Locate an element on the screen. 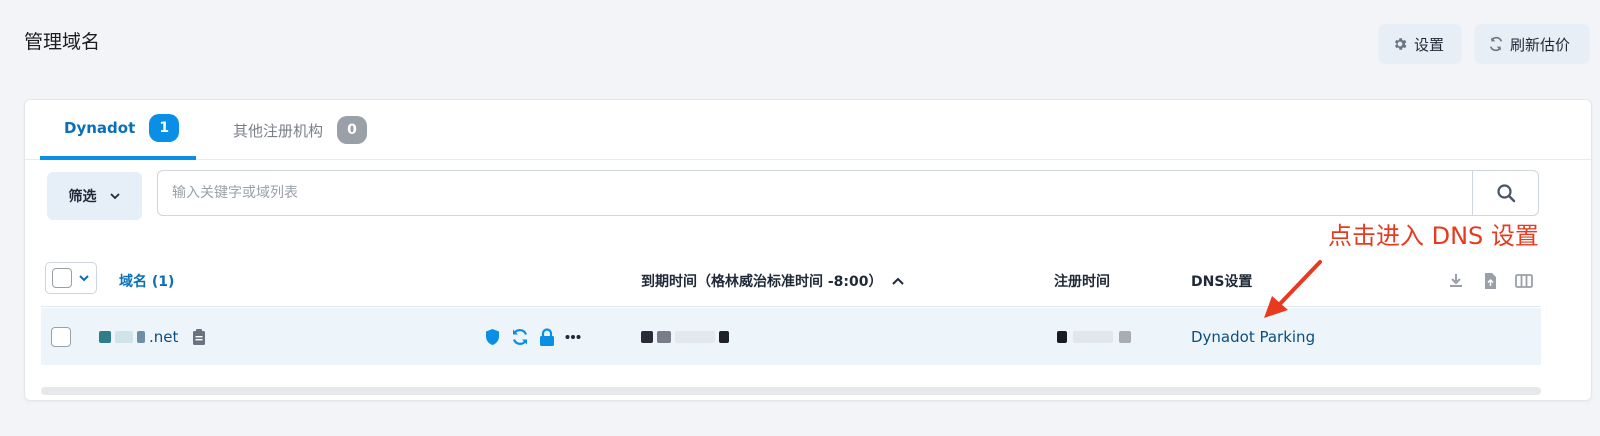 The height and width of the screenshot is (436, 1600). filter-button: 筛选 is located at coordinates (94, 196).